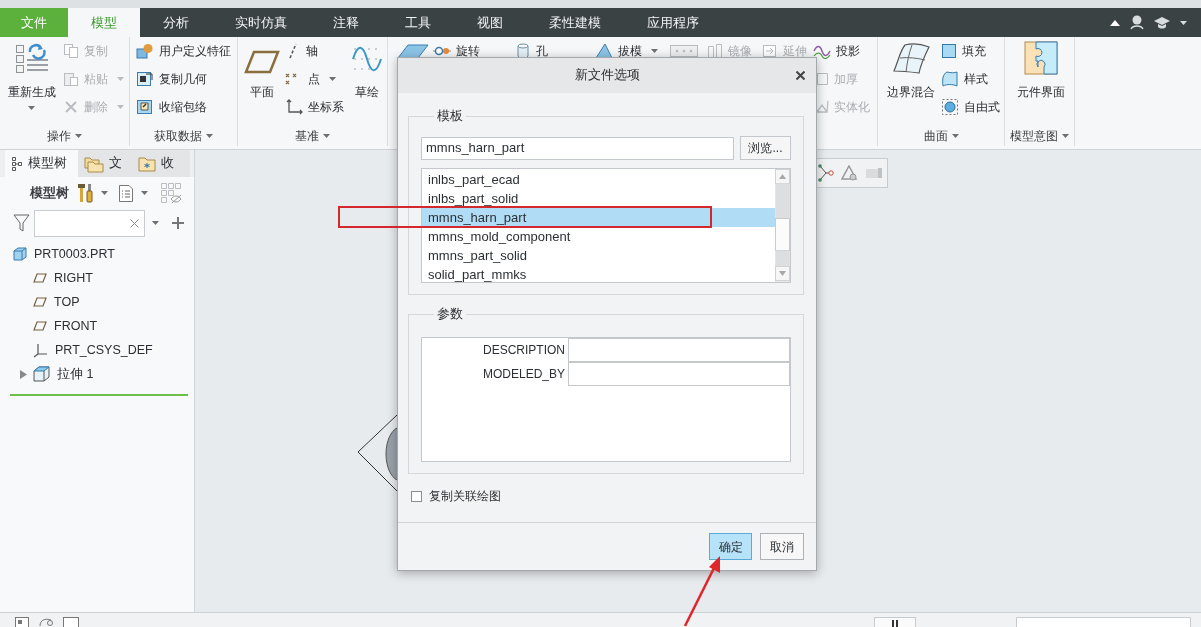  What do you see at coordinates (826, 173) in the screenshot?
I see `node-link-icon` at bounding box center [826, 173].